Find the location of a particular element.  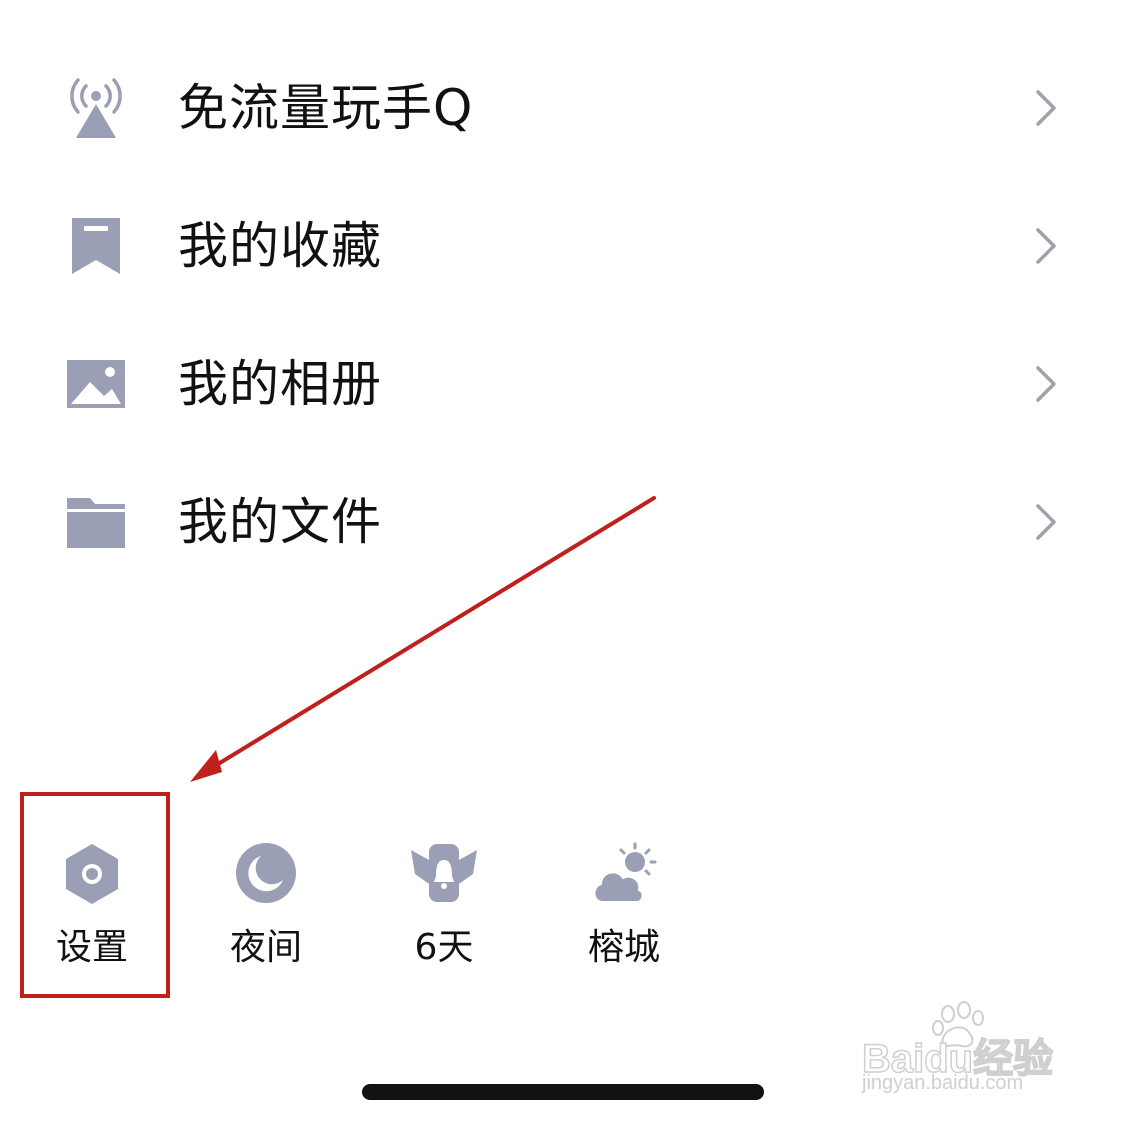

night-mode-label: 夜间 is located at coordinates (265, 947).